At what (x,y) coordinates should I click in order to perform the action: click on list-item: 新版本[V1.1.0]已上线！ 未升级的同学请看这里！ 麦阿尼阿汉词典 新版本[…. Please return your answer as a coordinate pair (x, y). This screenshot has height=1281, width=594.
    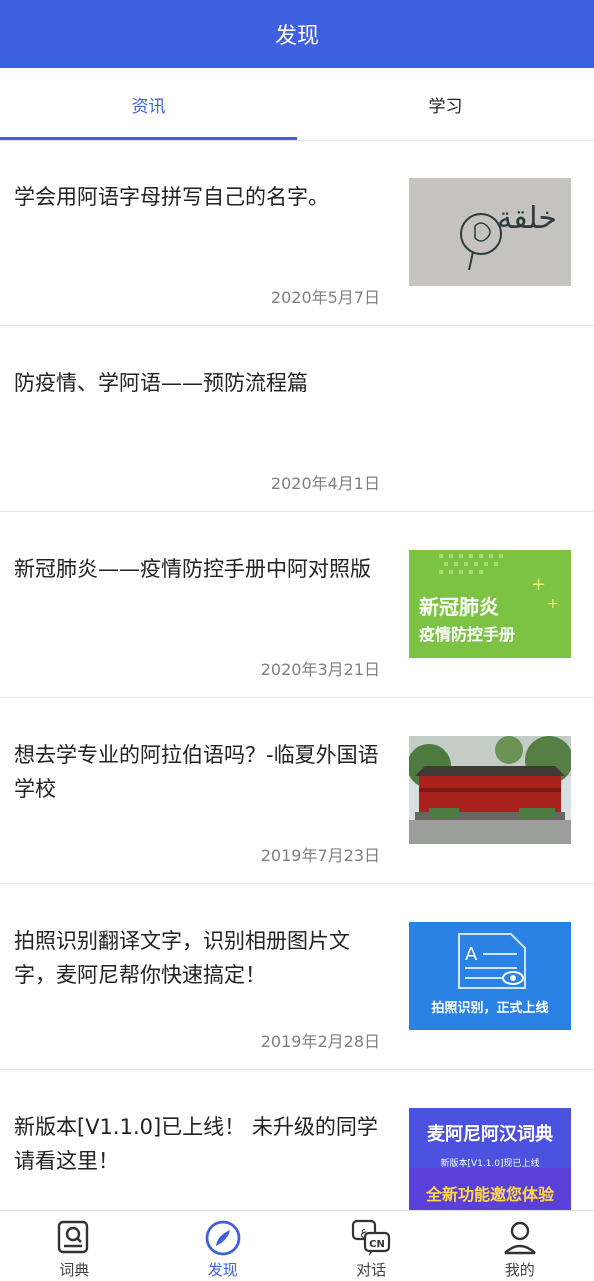
    Looking at the image, I should click on (297, 1140).